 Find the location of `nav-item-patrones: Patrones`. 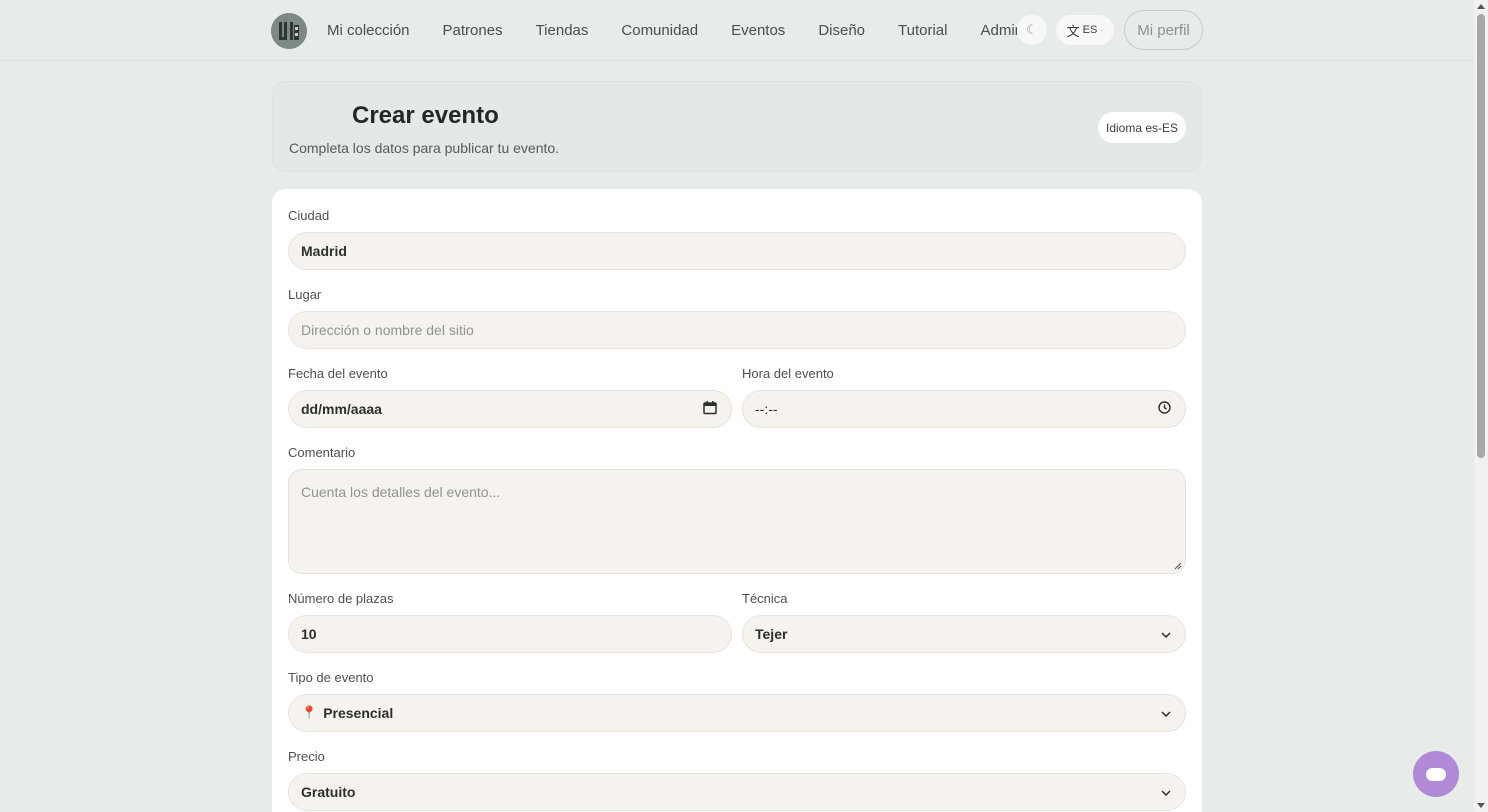

nav-item-patrones: Patrones is located at coordinates (473, 30).